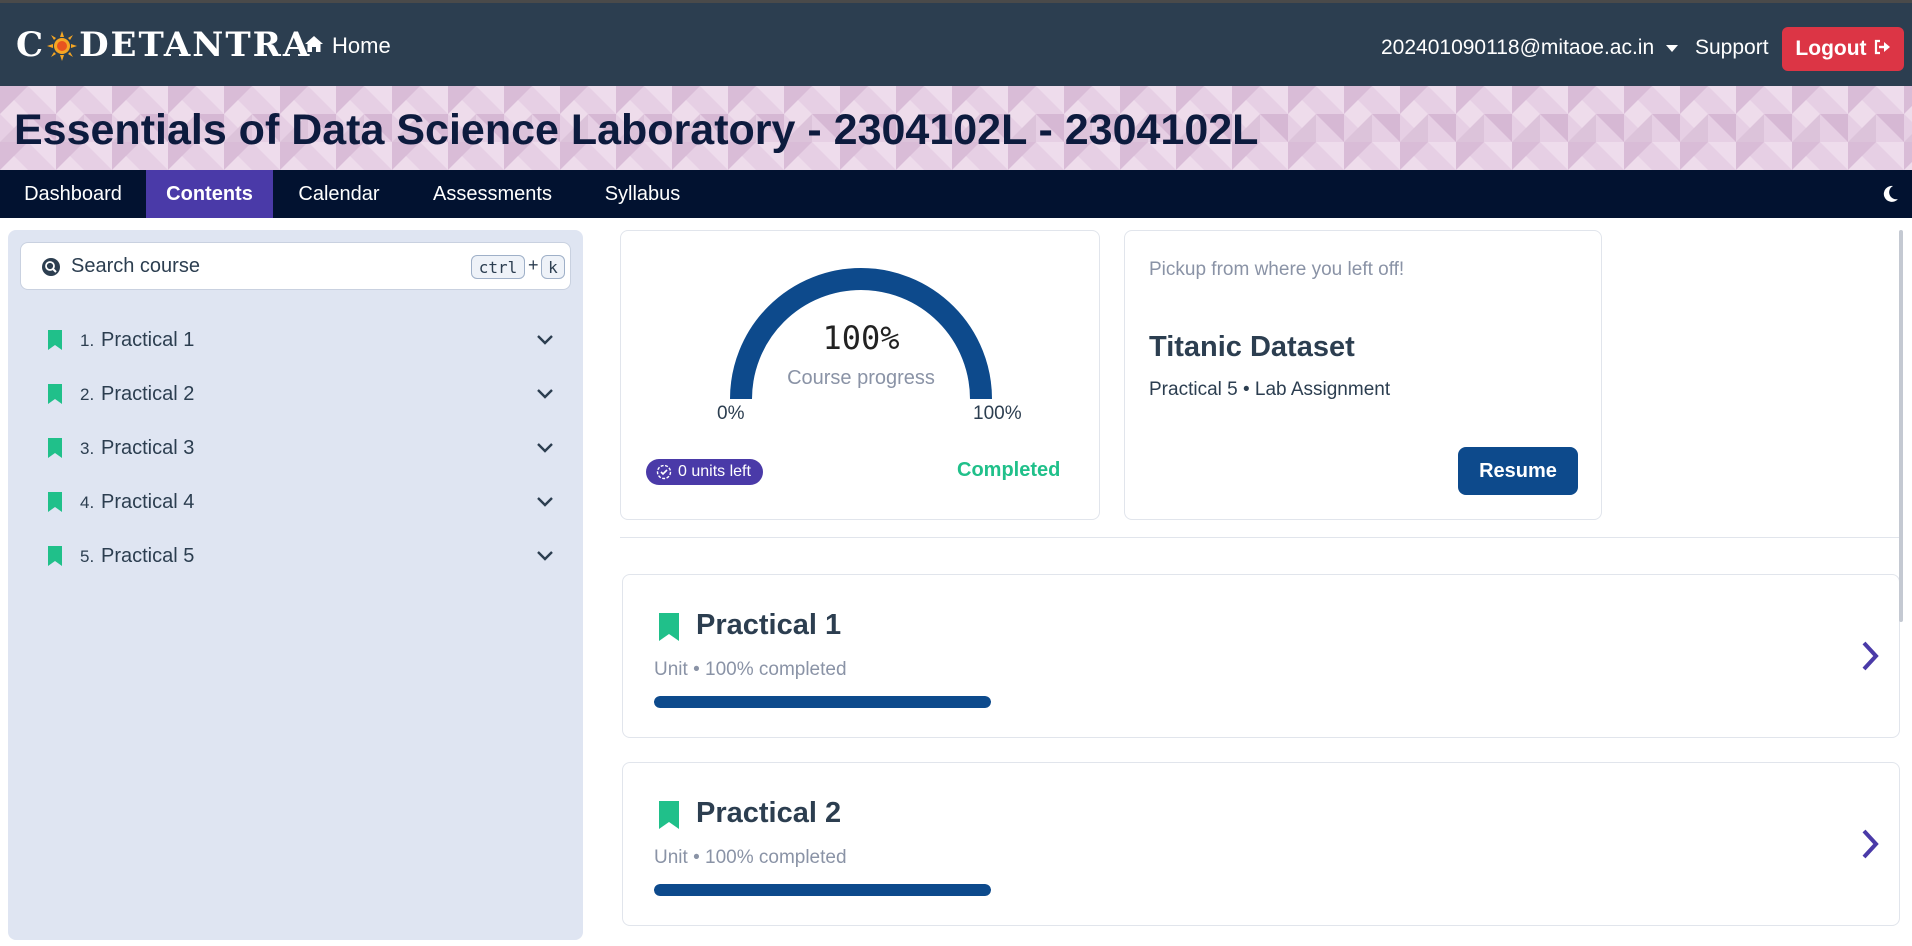  I want to click on unit-card-practical-2: Practical 2 Unit • 100% completed, so click(1261, 844).